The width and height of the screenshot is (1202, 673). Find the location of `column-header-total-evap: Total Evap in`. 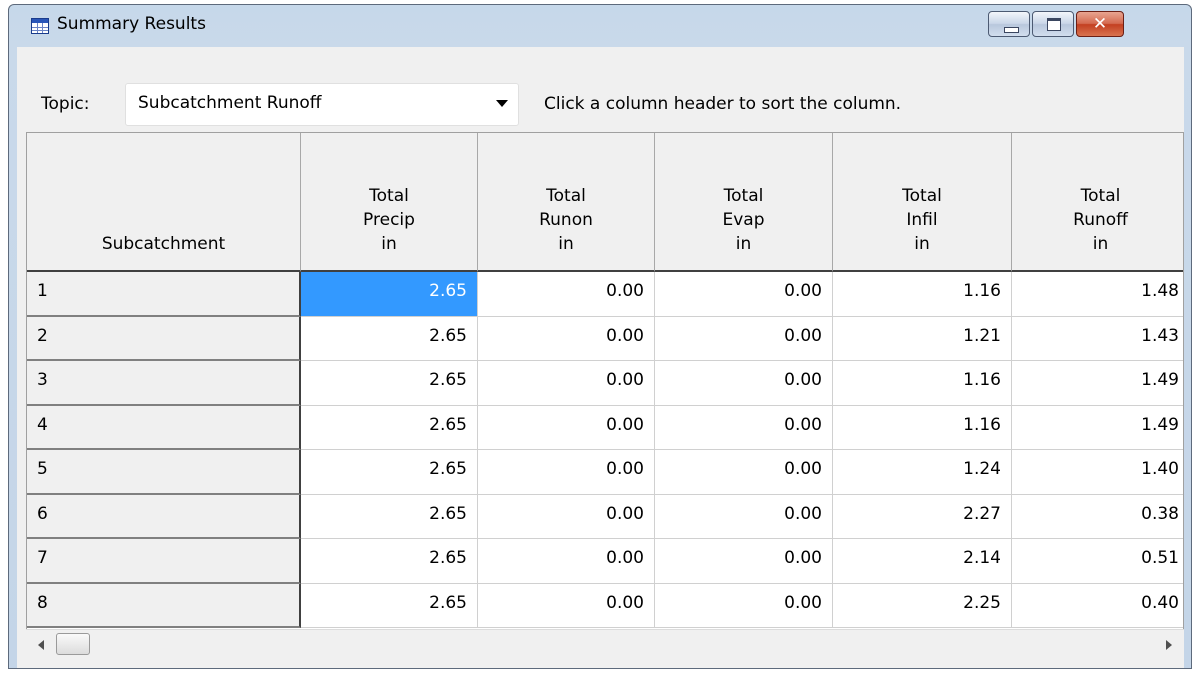

column-header-total-evap: Total Evap in is located at coordinates (744, 202).